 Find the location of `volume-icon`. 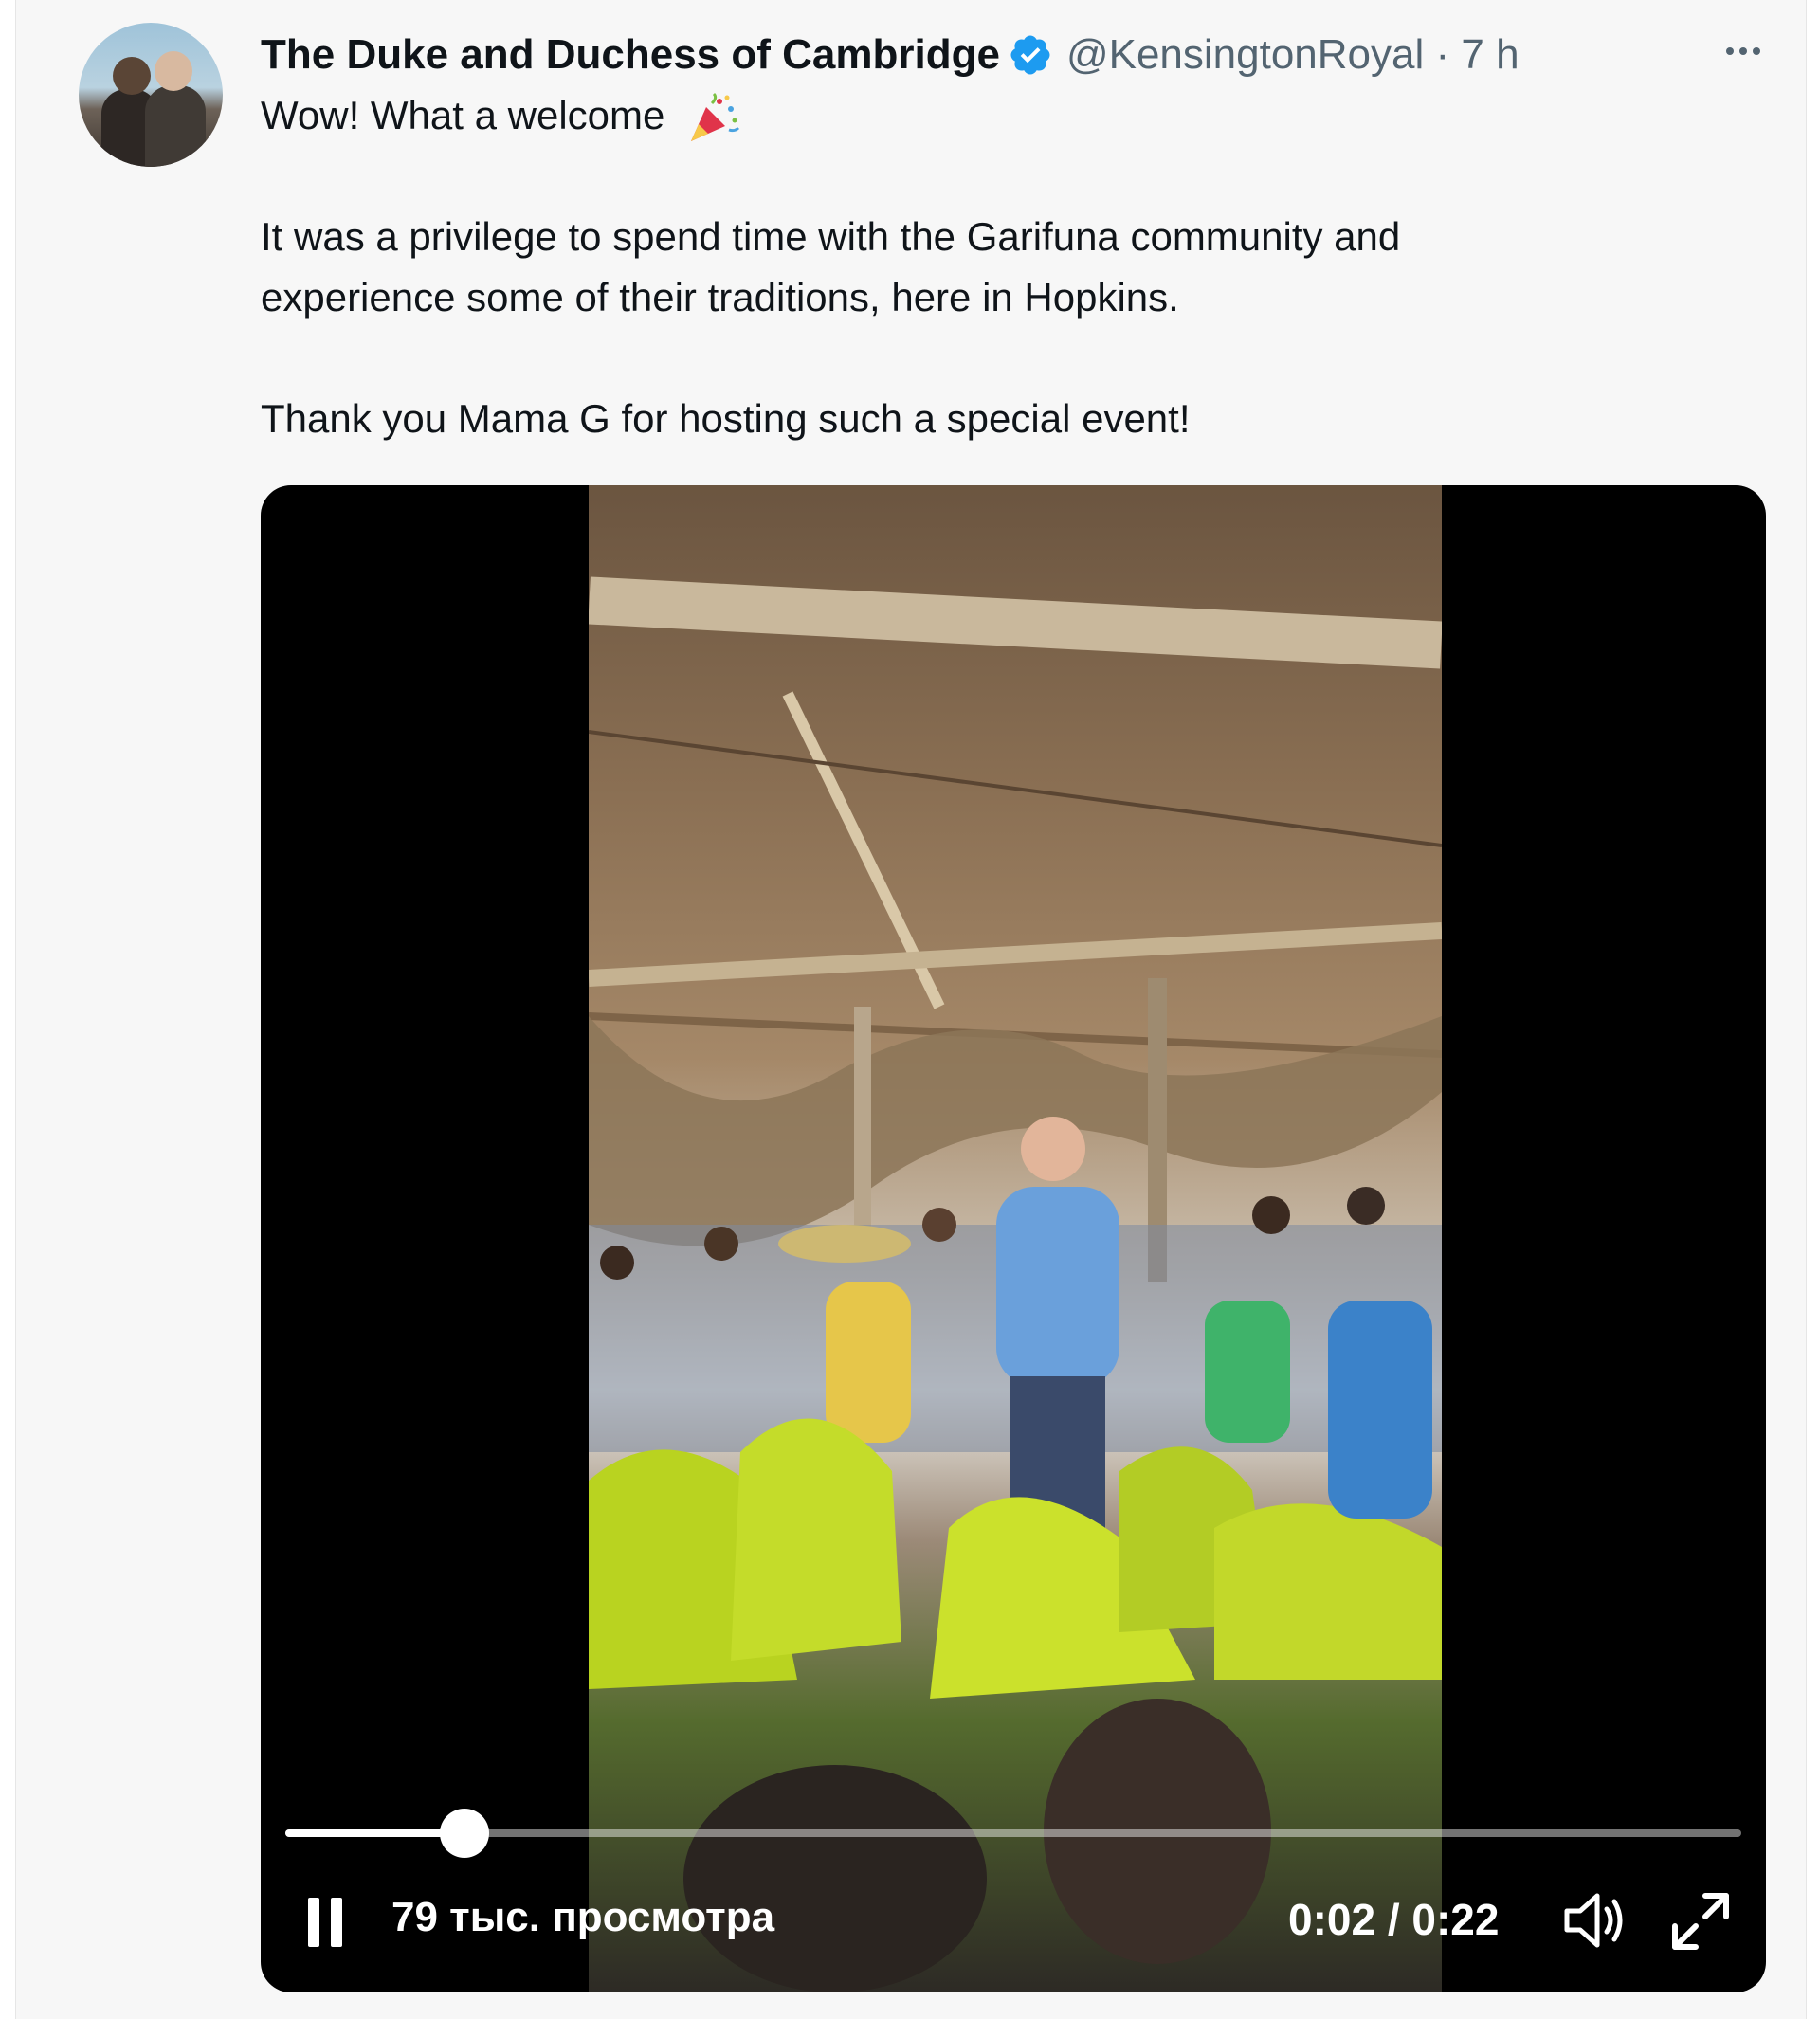

volume-icon is located at coordinates (1594, 1920).